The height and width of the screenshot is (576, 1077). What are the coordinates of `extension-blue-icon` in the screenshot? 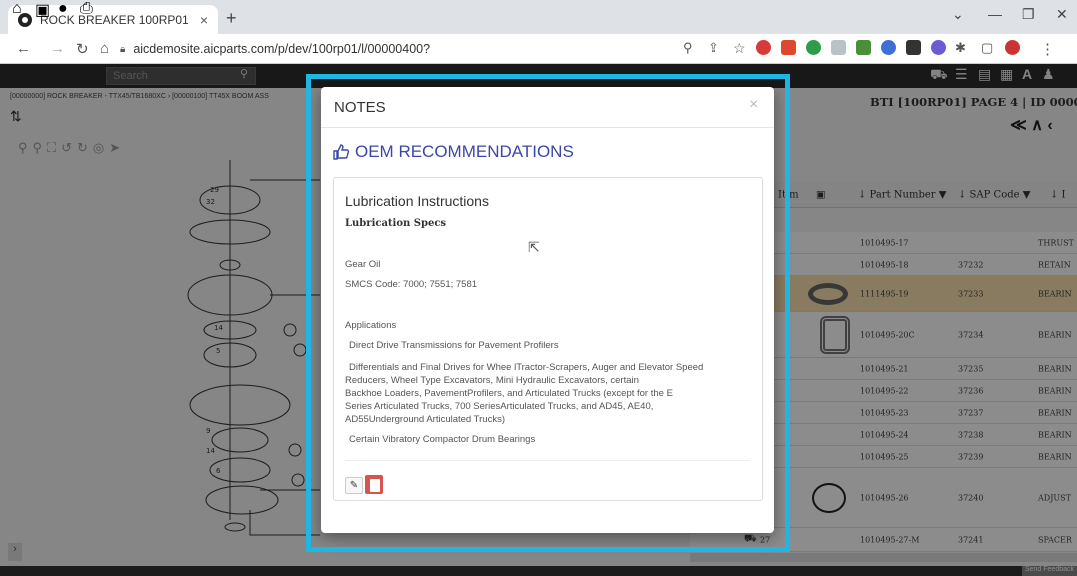 It's located at (888, 47).